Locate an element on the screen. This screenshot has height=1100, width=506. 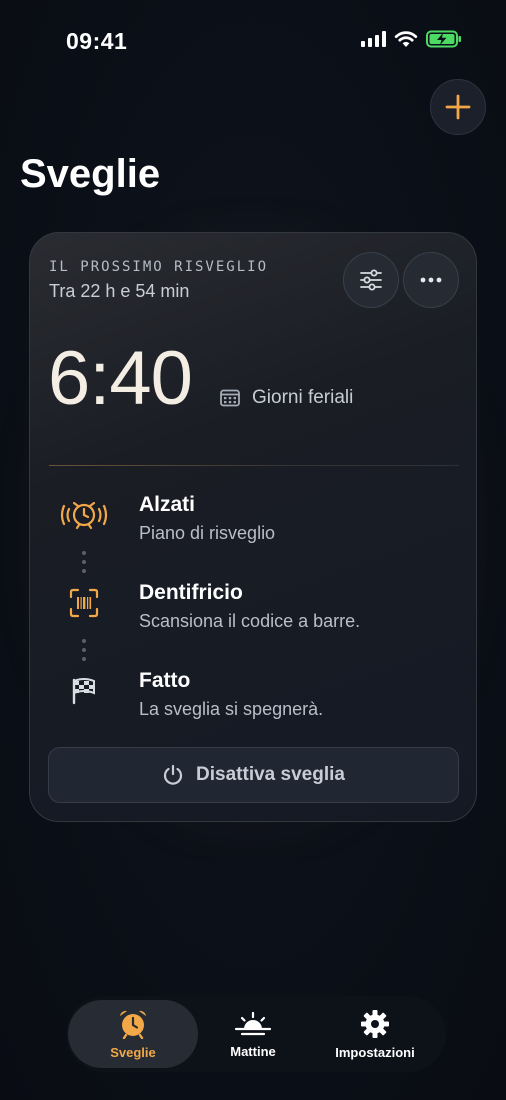
ellipsis-icon is located at coordinates (431, 280).